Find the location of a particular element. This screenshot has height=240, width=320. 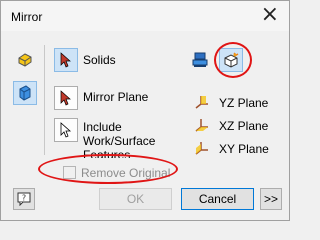

identical-solution-button is located at coordinates (200, 60).